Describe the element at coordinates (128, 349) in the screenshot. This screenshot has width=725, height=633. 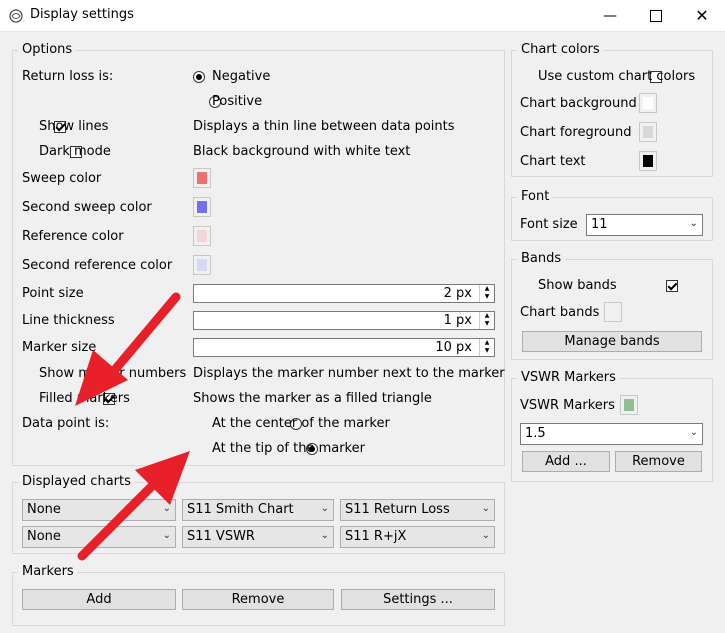
I see `arrow-to-filled-markers` at that location.